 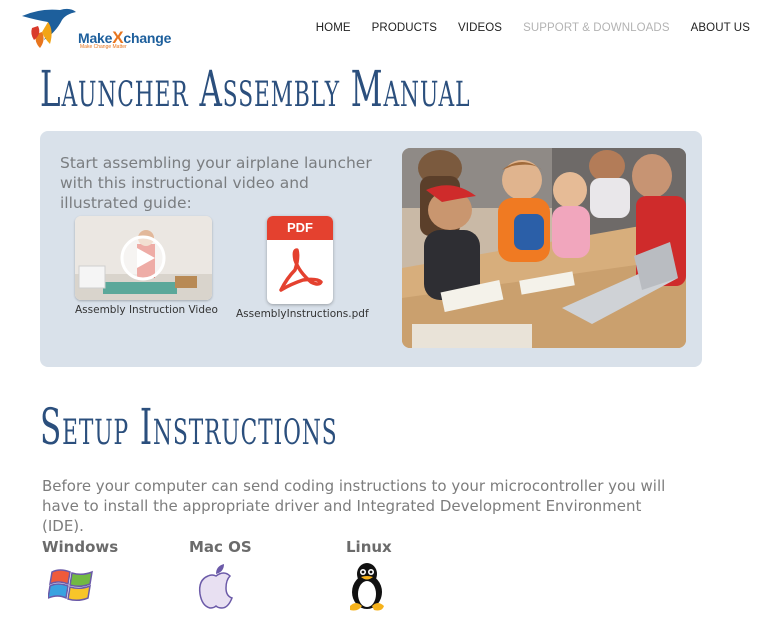 What do you see at coordinates (49, 28) in the screenshot?
I see `bird-icon` at bounding box center [49, 28].